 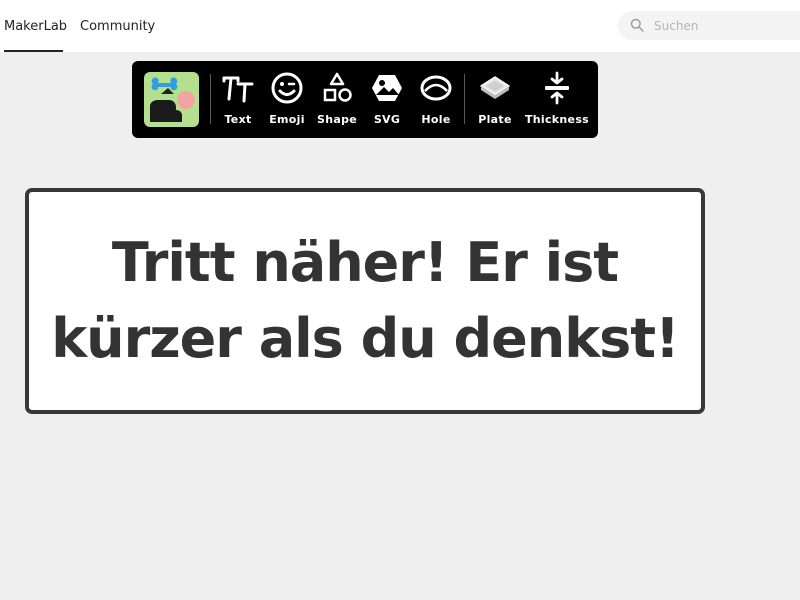 What do you see at coordinates (387, 88) in the screenshot?
I see `svg-image-icon` at bounding box center [387, 88].